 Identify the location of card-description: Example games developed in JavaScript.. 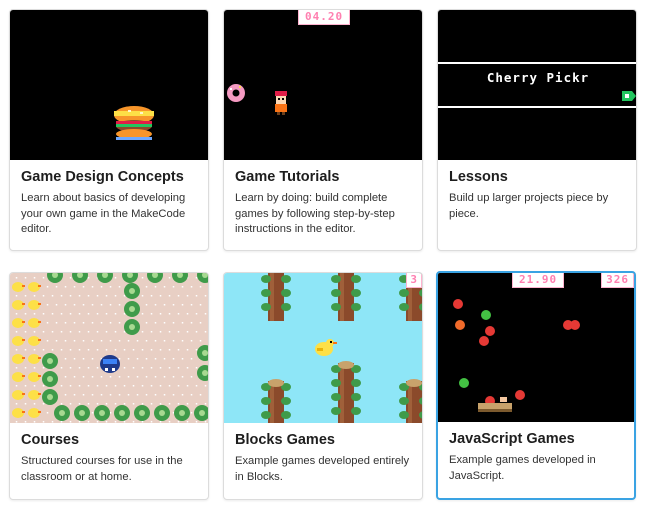
(522, 468).